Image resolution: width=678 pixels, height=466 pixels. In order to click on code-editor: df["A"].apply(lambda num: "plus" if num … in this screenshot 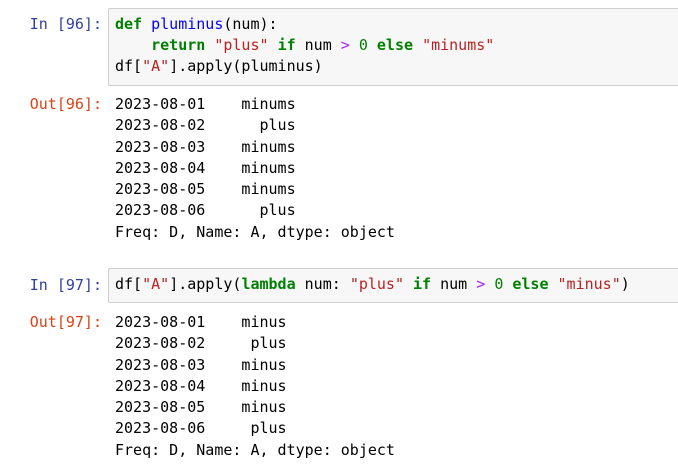, I will do `click(396, 284)`.